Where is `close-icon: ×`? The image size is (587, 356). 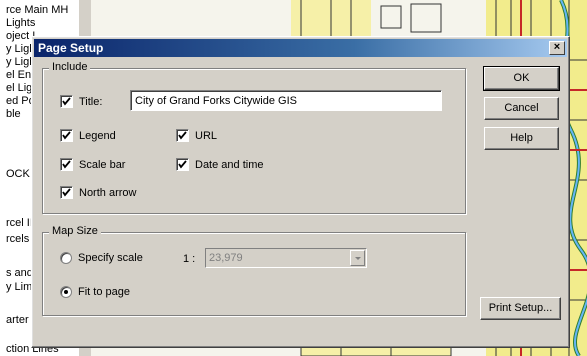
close-icon: × is located at coordinates (557, 47).